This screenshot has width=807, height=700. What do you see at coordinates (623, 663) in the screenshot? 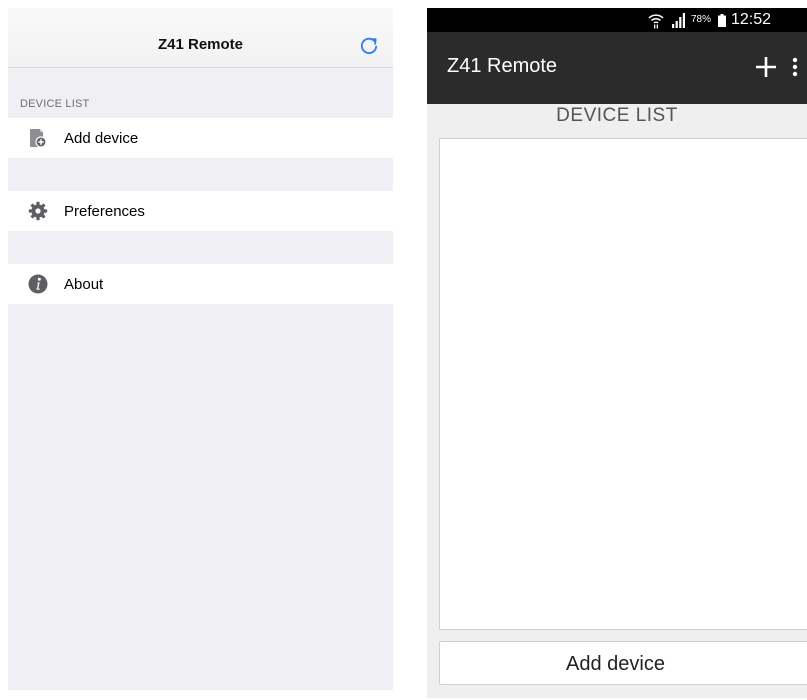
I see `add-device-button: Add device` at bounding box center [623, 663].